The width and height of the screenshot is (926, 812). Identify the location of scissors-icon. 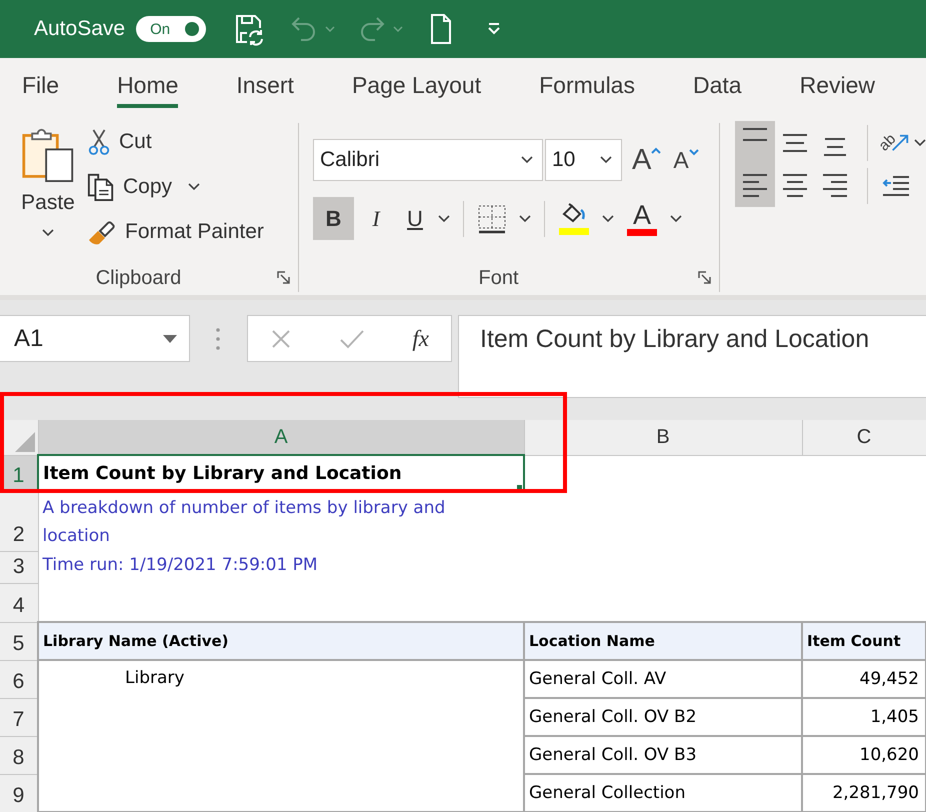
(99, 142).